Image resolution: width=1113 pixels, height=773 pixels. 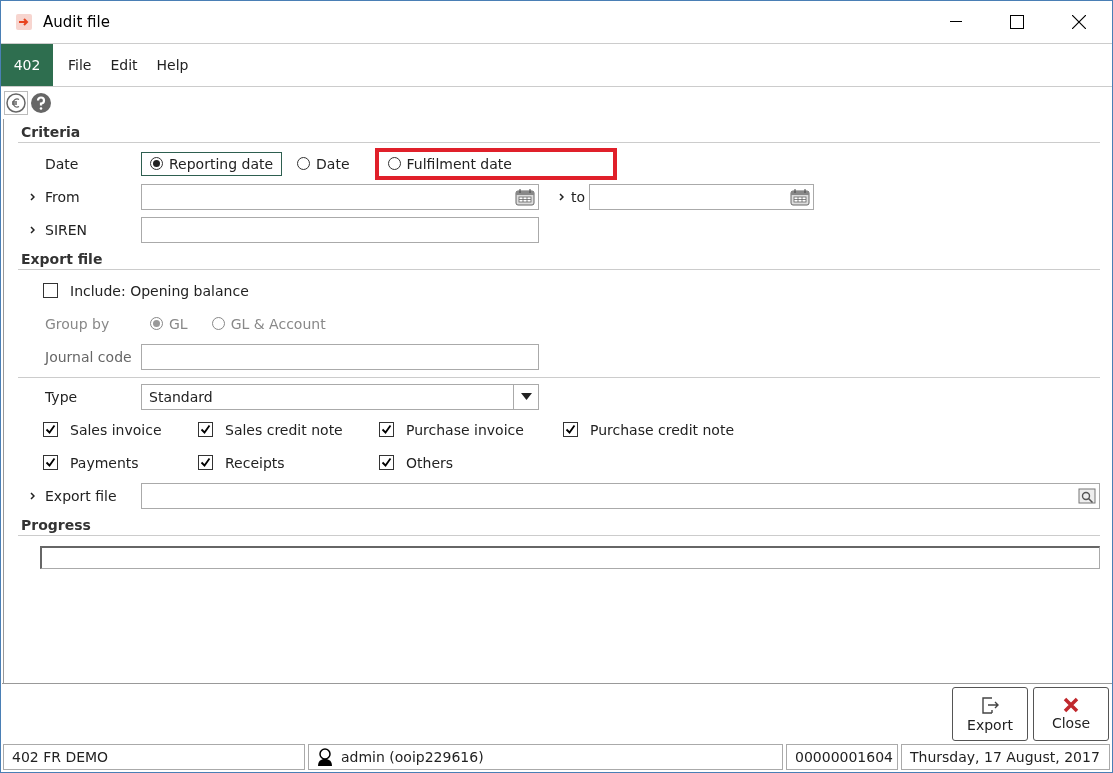 What do you see at coordinates (159, 290) in the screenshot?
I see `checkbox-label: Include: Opening balance` at bounding box center [159, 290].